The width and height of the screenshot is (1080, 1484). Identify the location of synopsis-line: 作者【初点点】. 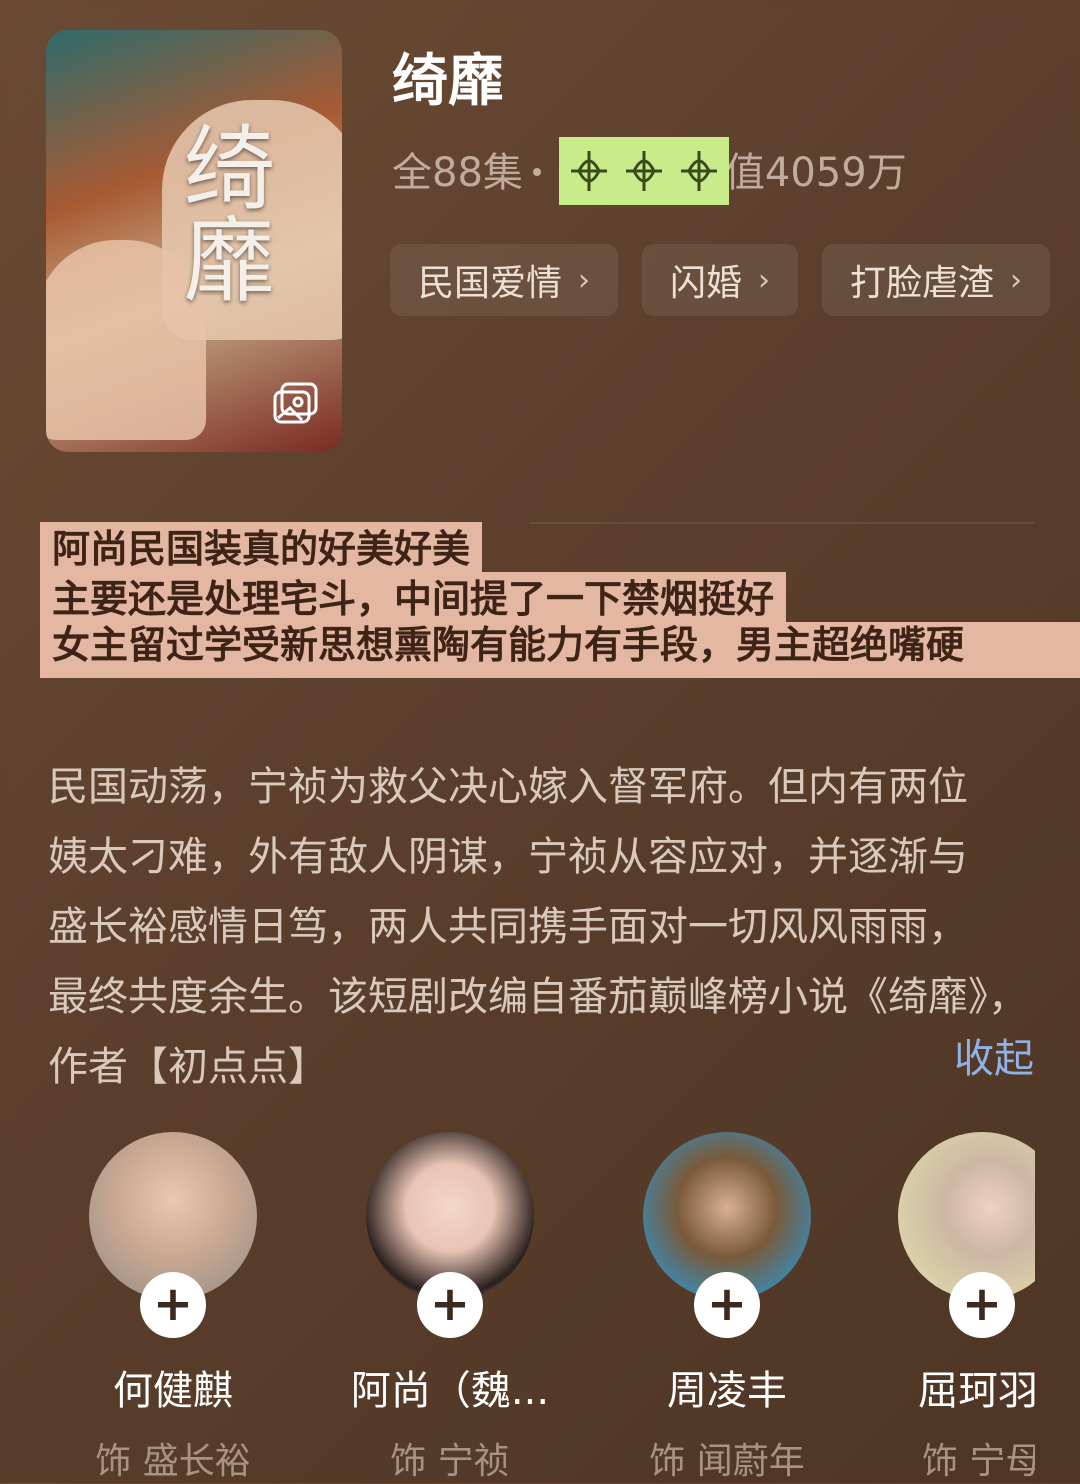
(188, 1067).